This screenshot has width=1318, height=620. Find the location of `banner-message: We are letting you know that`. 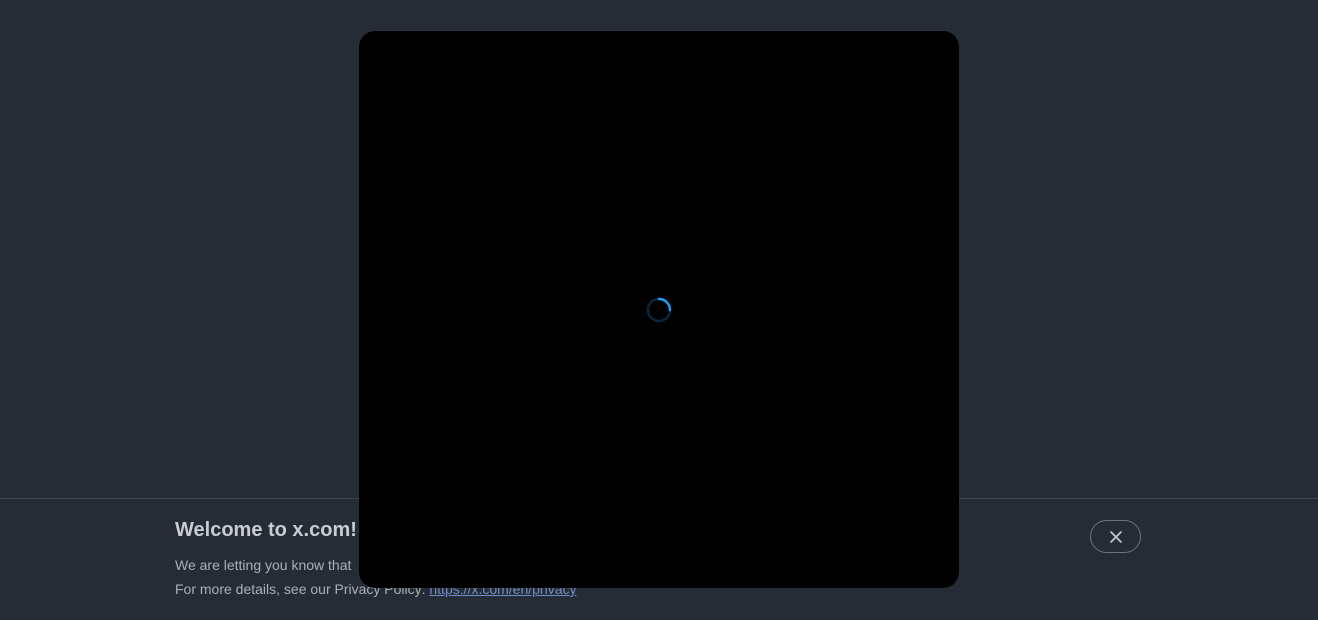

banner-message: We are letting you know that is located at coordinates (263, 565).